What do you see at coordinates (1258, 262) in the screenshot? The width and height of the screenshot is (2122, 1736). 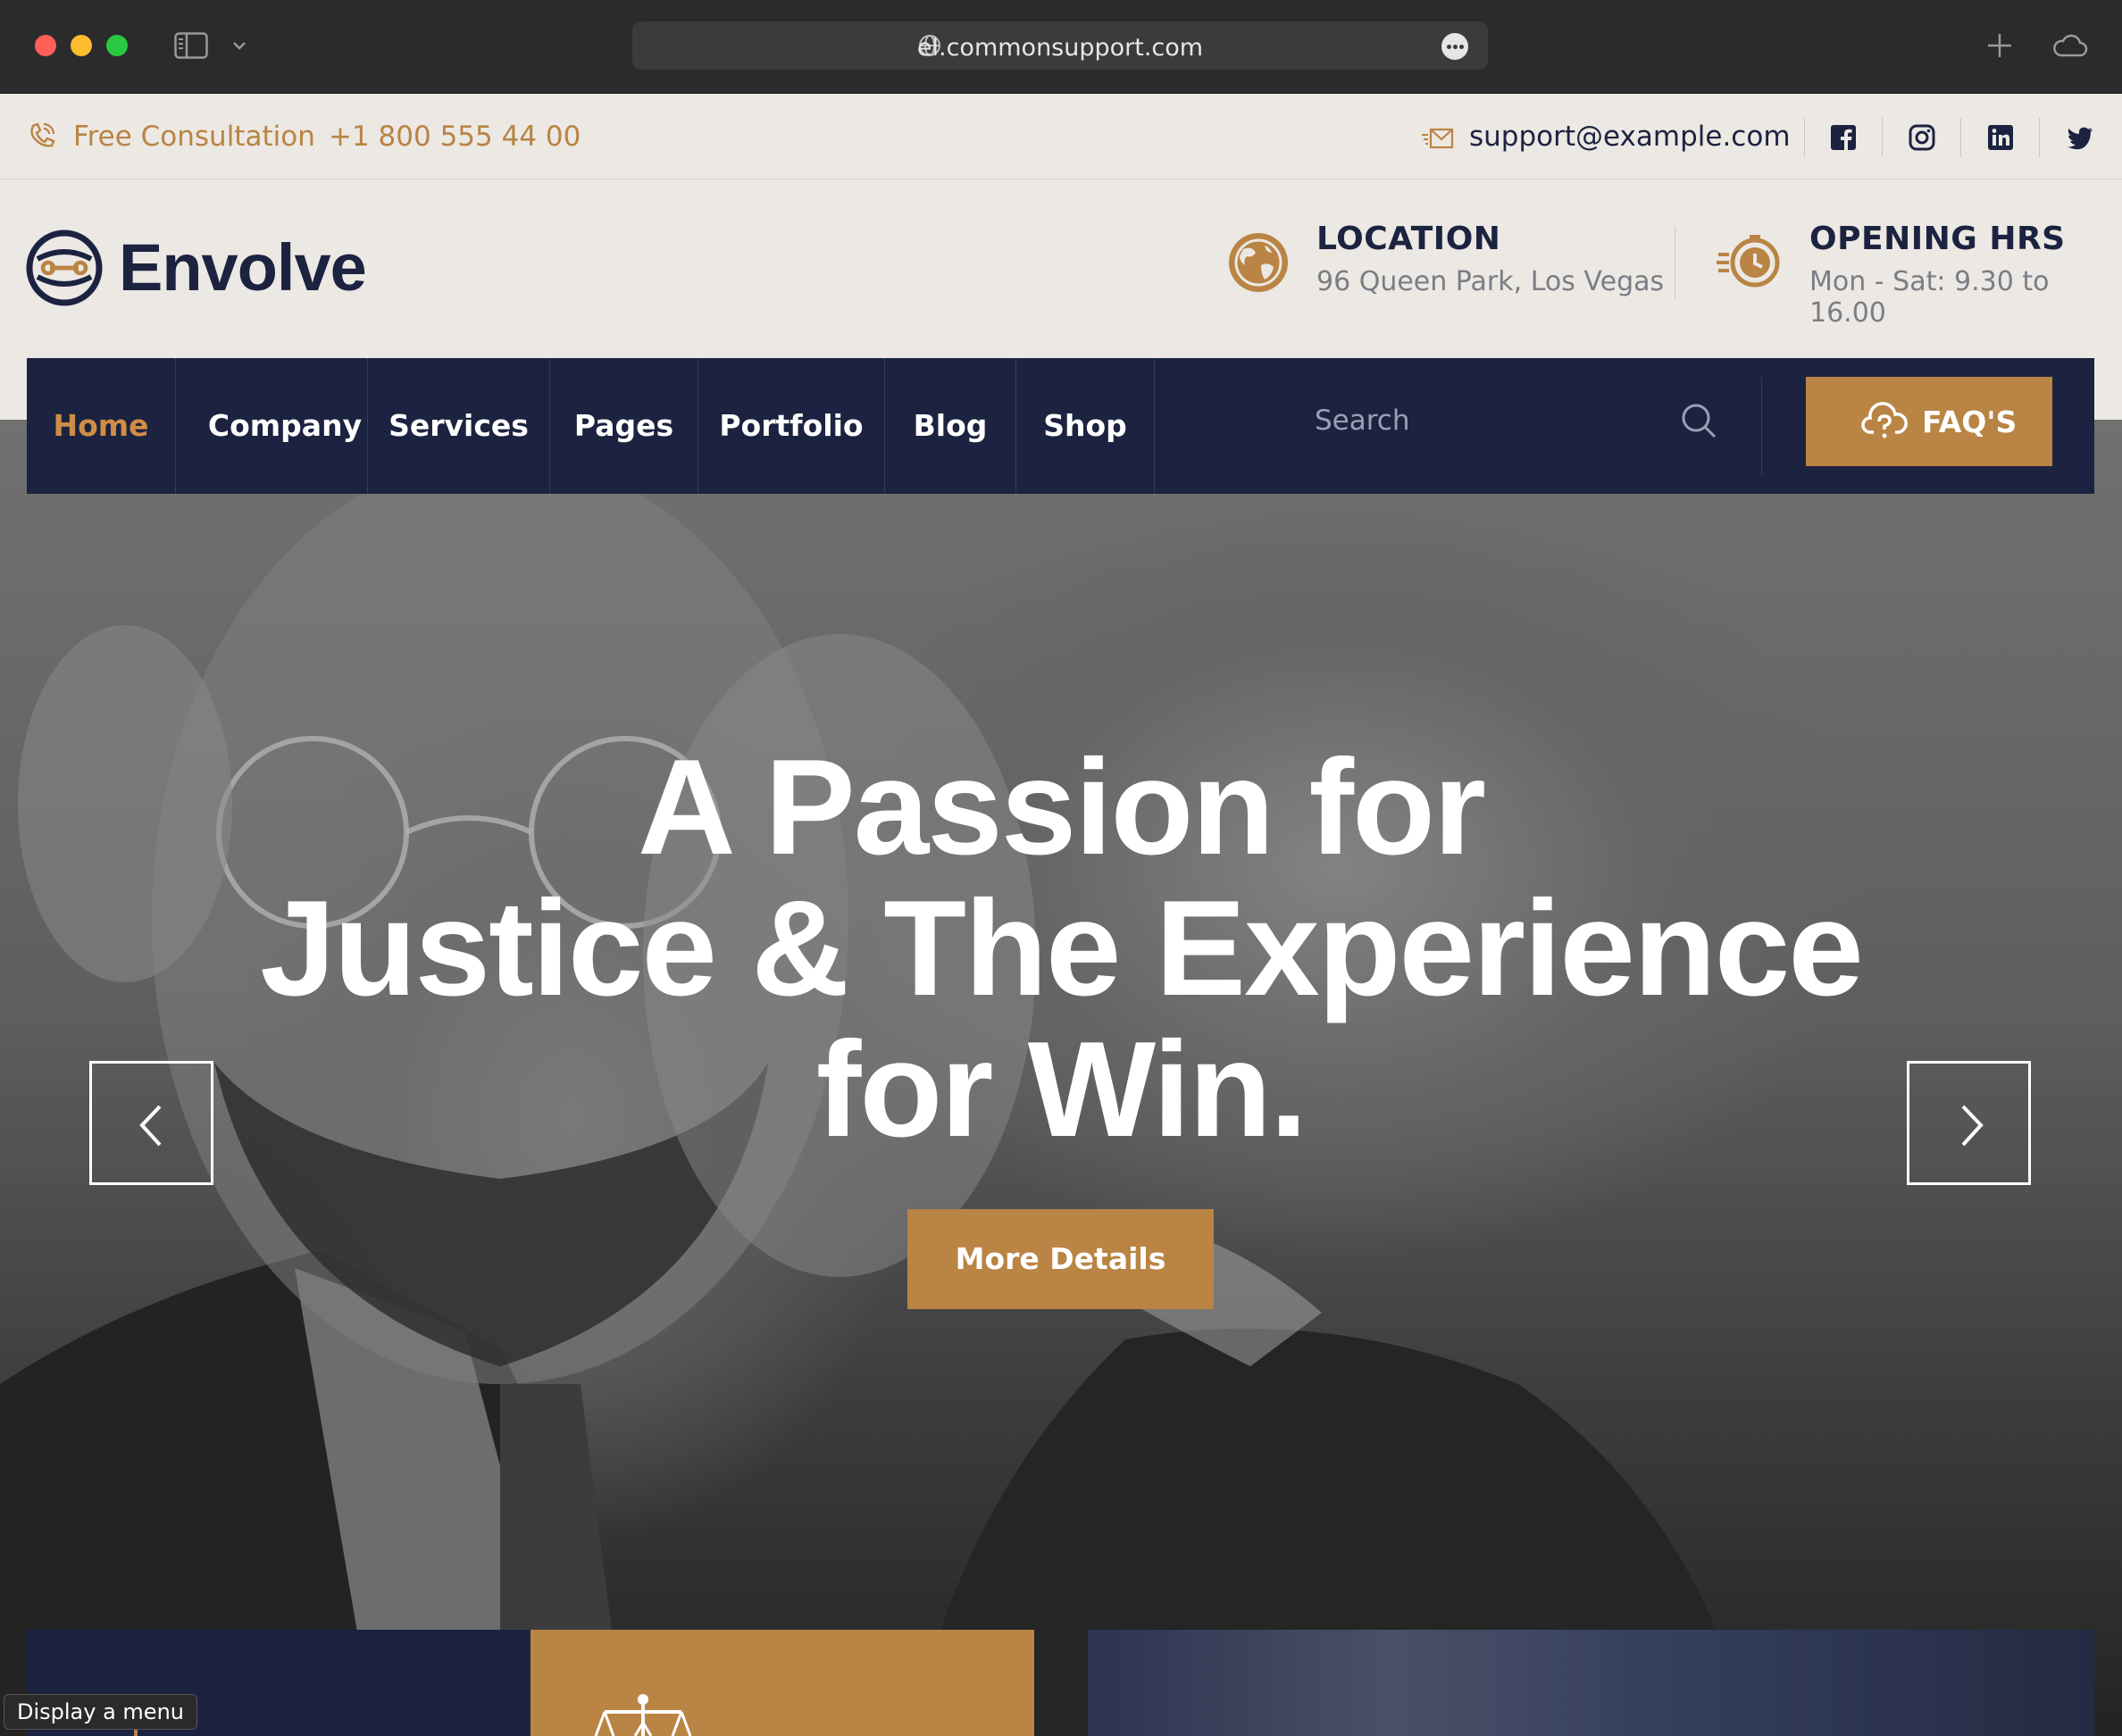 I see `location-globe-icon` at bounding box center [1258, 262].